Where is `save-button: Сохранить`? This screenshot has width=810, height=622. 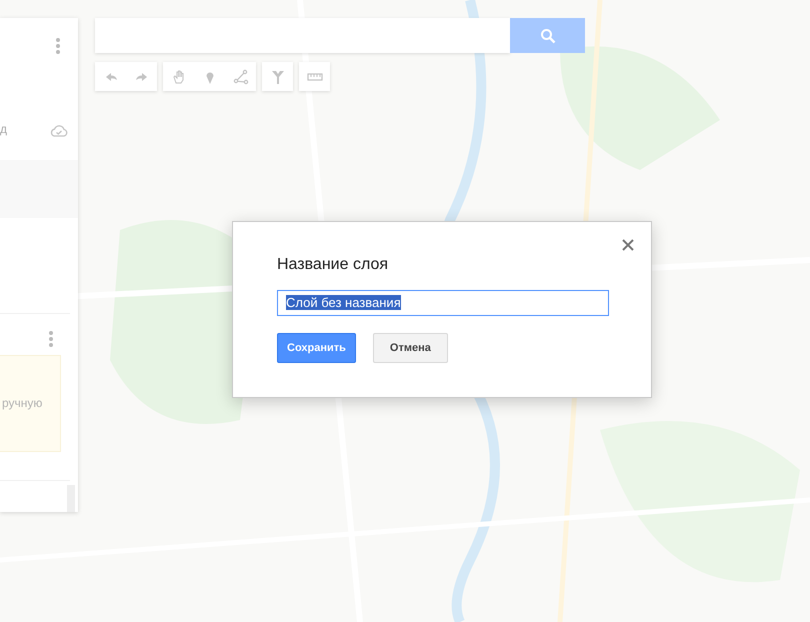
save-button: Сохранить is located at coordinates (316, 348).